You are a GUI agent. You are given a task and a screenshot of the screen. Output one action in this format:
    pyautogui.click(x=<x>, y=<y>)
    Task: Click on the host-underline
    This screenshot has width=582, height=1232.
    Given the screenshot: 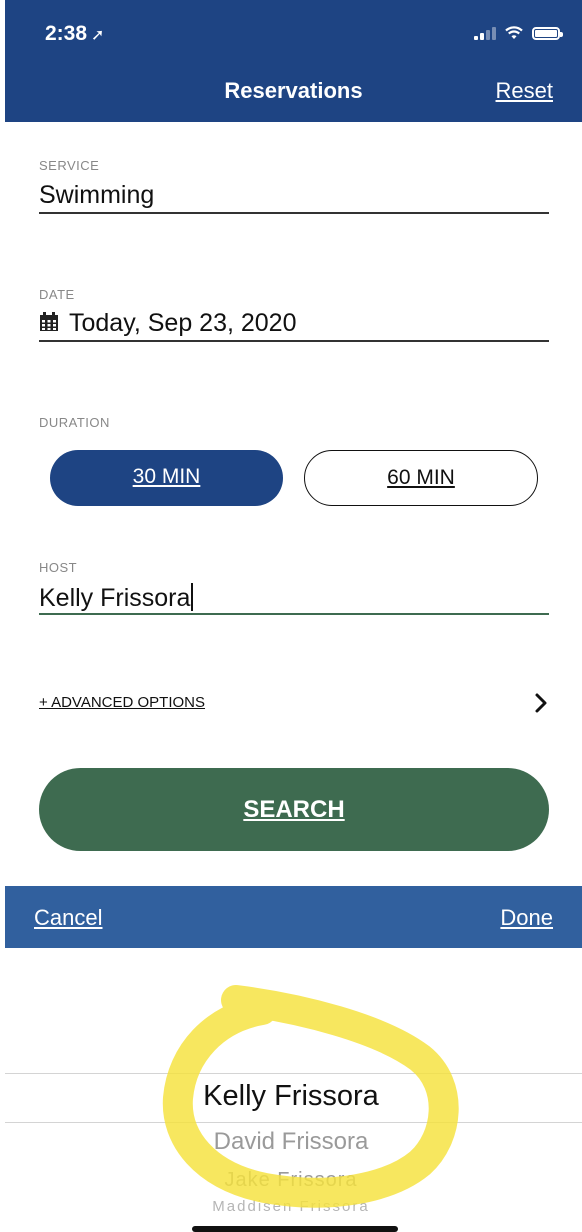 What is the action you would take?
    pyautogui.click(x=294, y=614)
    